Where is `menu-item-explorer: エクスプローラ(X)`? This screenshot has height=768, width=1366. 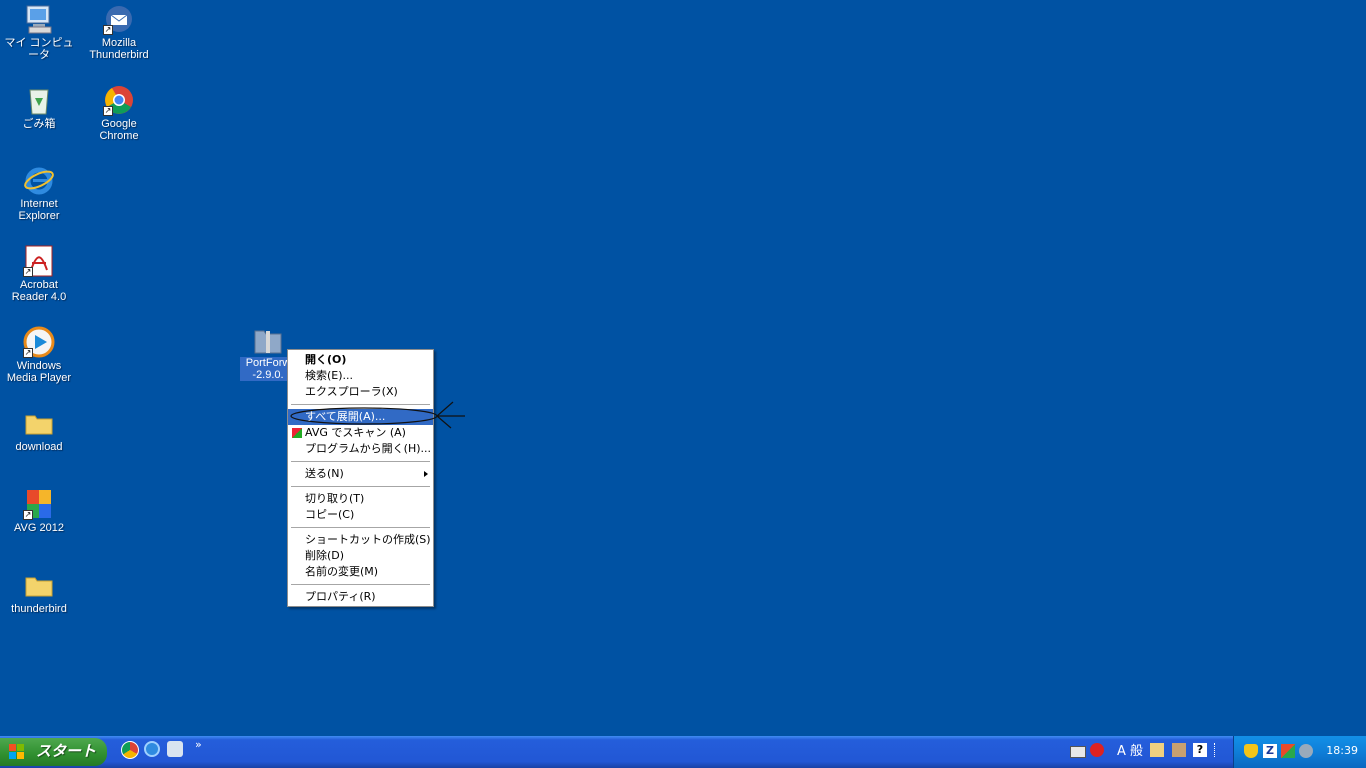
menu-item-explorer: エクスプローラ(X) is located at coordinates (360, 392).